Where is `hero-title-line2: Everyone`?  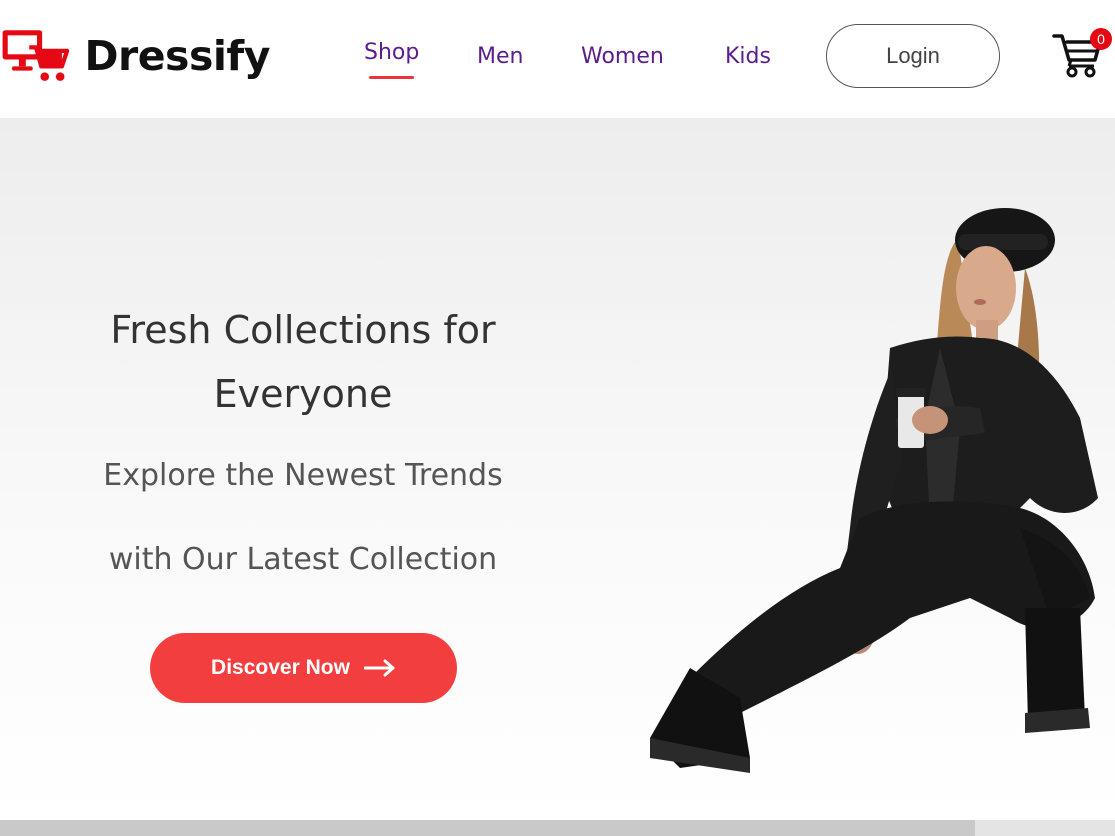 hero-title-line2: Everyone is located at coordinates (303, 394).